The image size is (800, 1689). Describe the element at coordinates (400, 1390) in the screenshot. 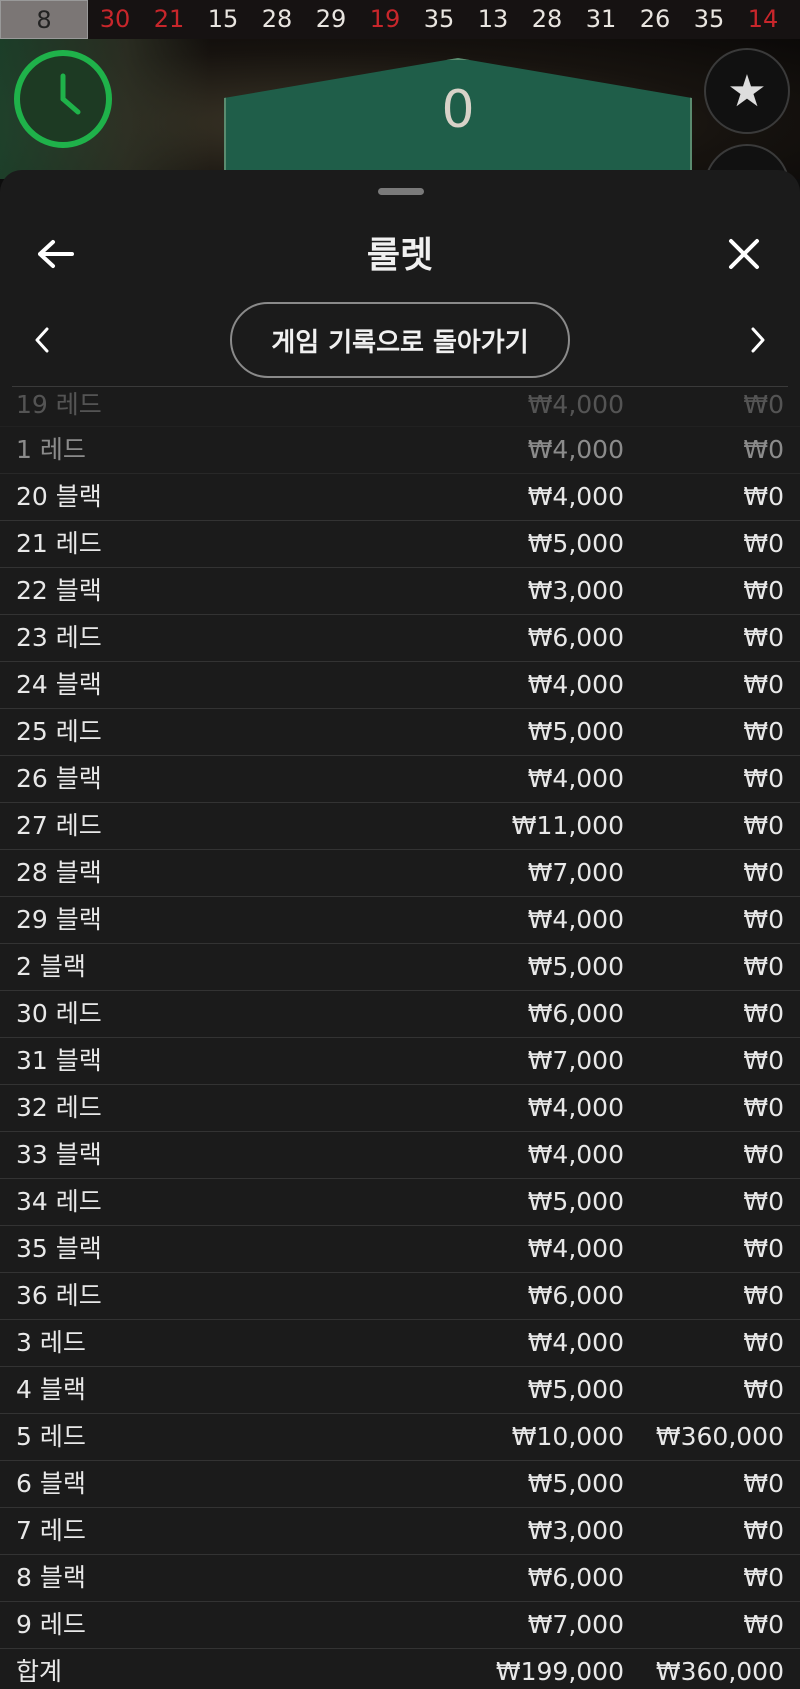

I see `table-row: 4 블랙 ₩5,000 ₩0` at that location.